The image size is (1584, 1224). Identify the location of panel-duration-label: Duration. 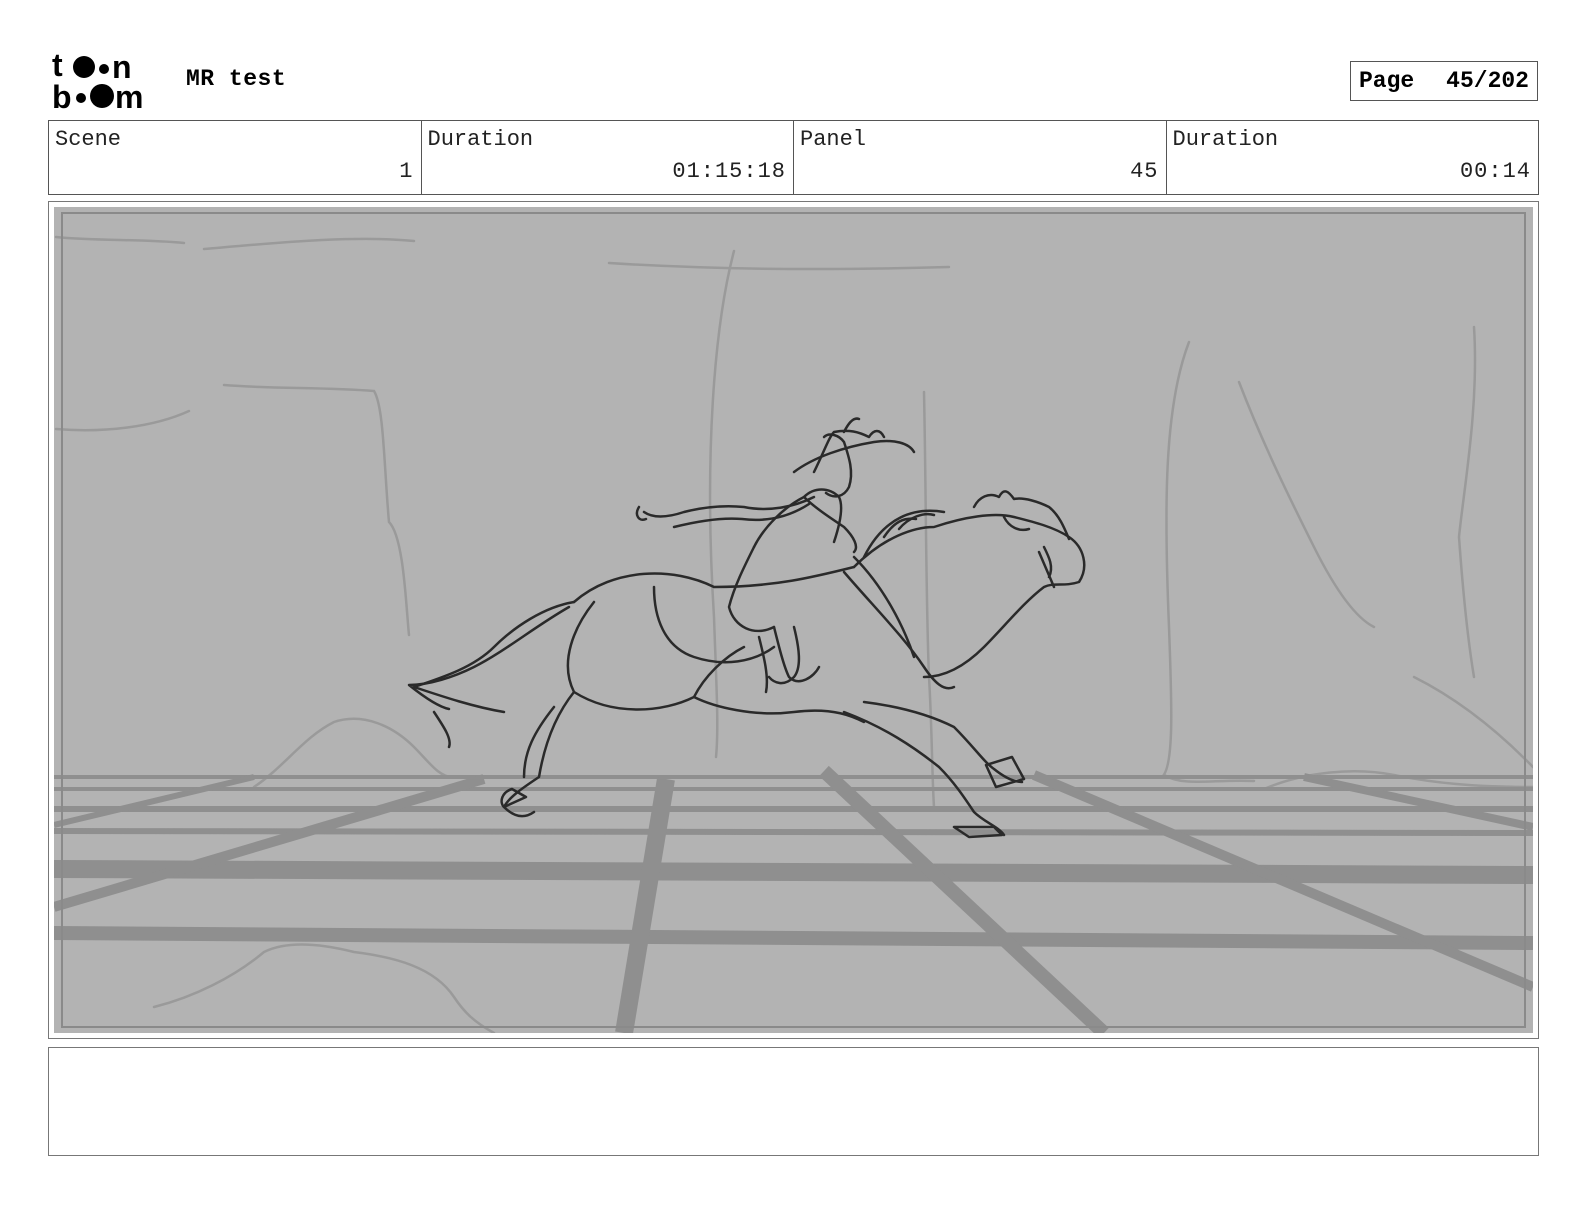
(1225, 139).